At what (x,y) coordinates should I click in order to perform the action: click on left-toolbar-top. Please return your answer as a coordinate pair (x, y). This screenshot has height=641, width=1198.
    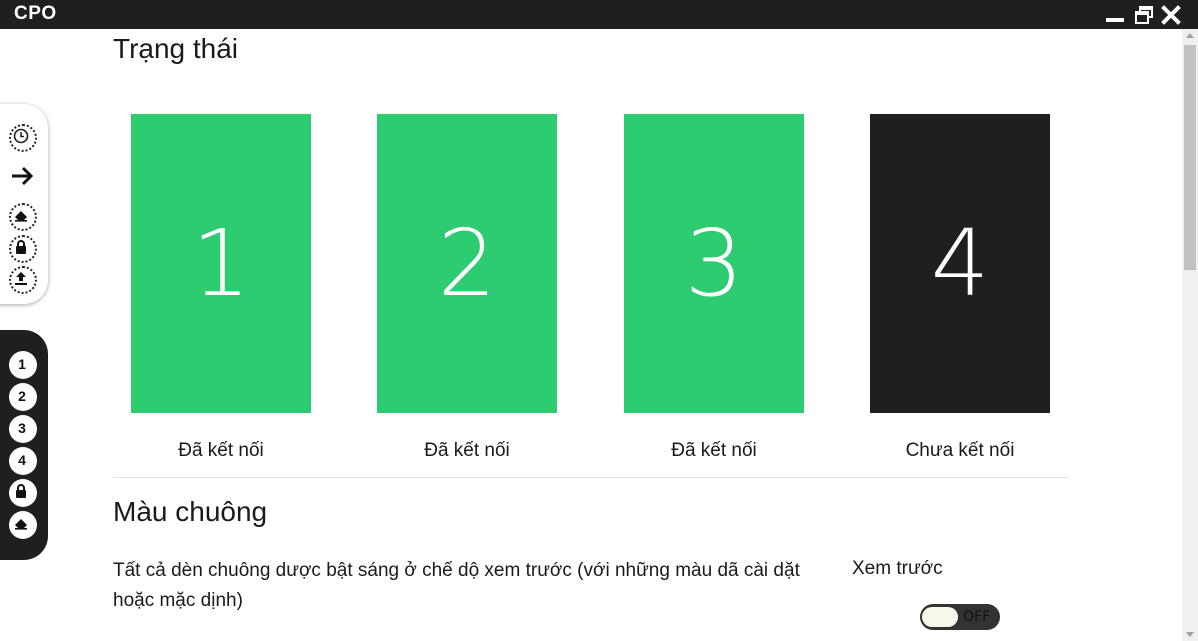
    Looking at the image, I should click on (24, 204).